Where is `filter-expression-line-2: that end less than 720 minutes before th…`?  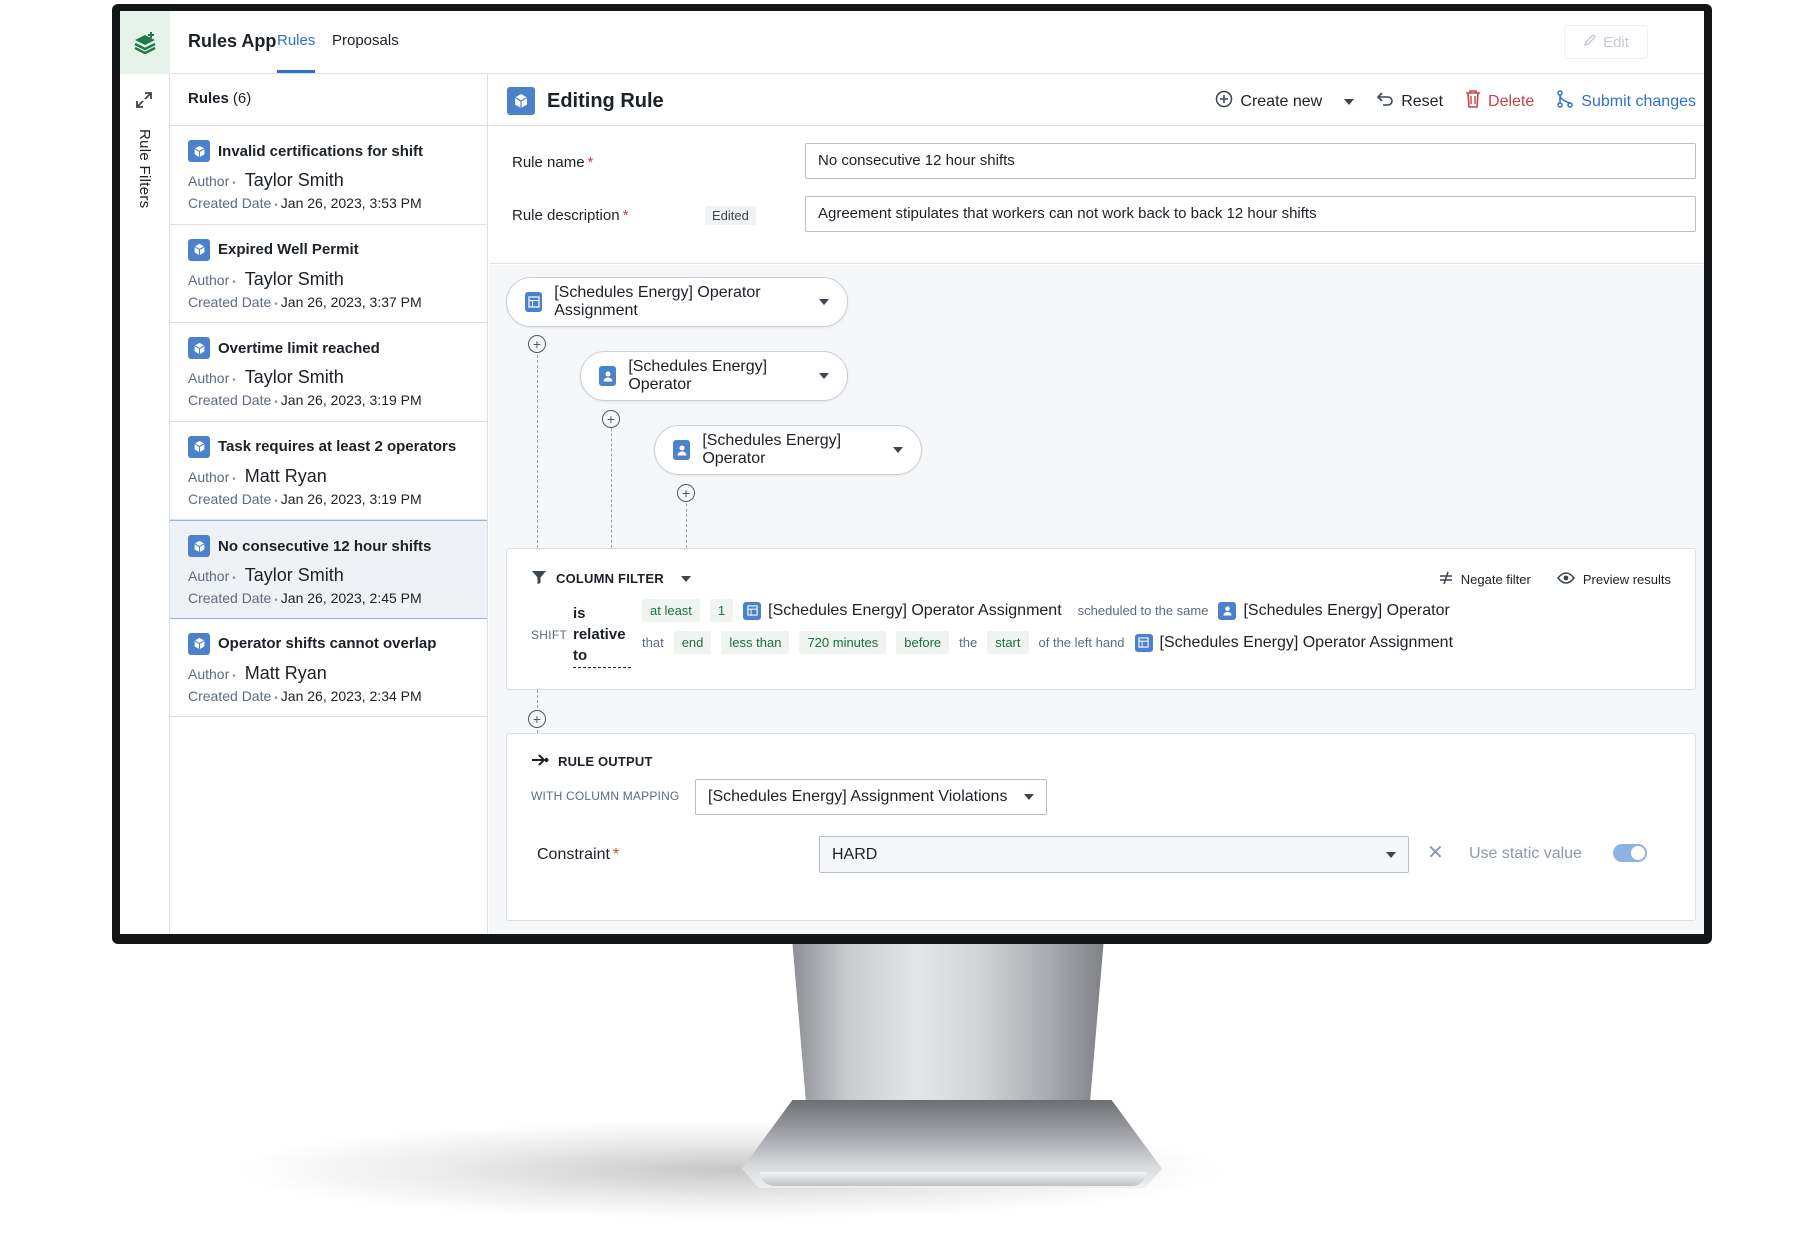
filter-expression-line-2: that end less than 720 minutes before th… is located at coordinates (1047, 642).